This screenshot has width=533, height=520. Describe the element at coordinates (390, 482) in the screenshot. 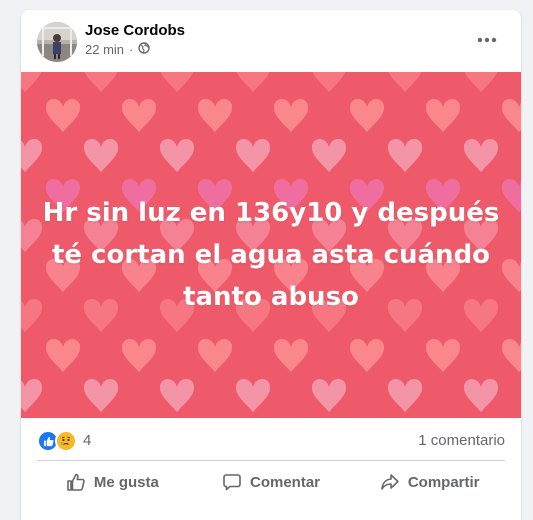

I see `share-icon` at that location.